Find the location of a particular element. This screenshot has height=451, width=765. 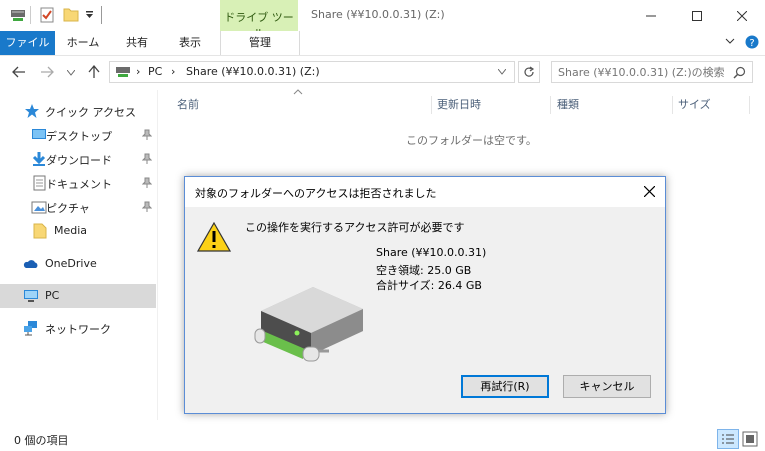

tab-file: ファイル is located at coordinates (27, 43).